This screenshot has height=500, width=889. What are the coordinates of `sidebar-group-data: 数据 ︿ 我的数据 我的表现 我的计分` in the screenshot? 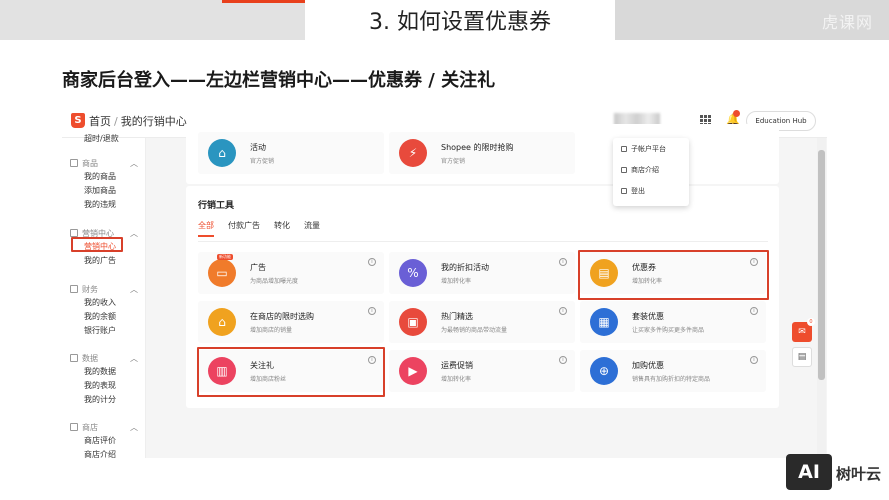 It's located at (104, 379).